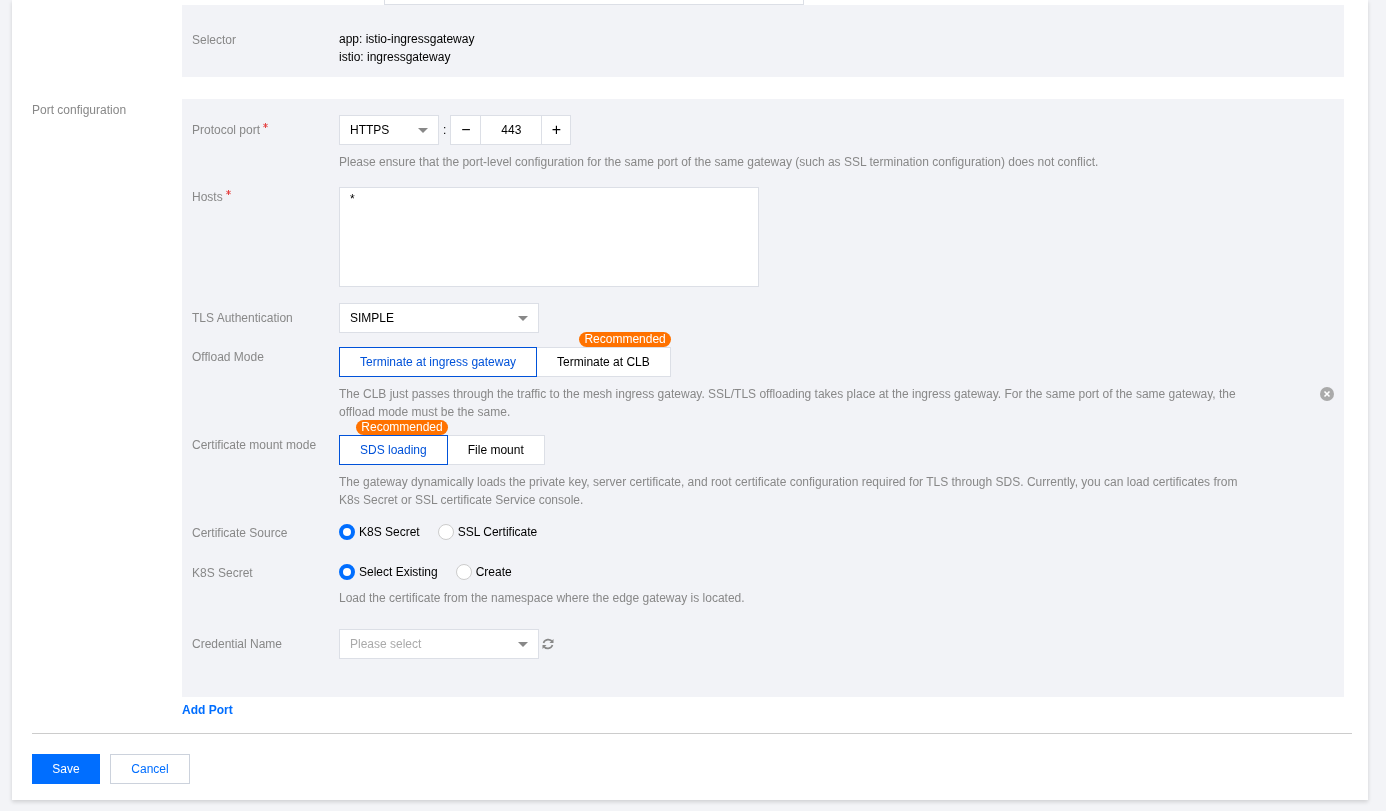 This screenshot has width=1386, height=811. What do you see at coordinates (487, 532) in the screenshot?
I see `radio-option: SSL Certificate` at bounding box center [487, 532].